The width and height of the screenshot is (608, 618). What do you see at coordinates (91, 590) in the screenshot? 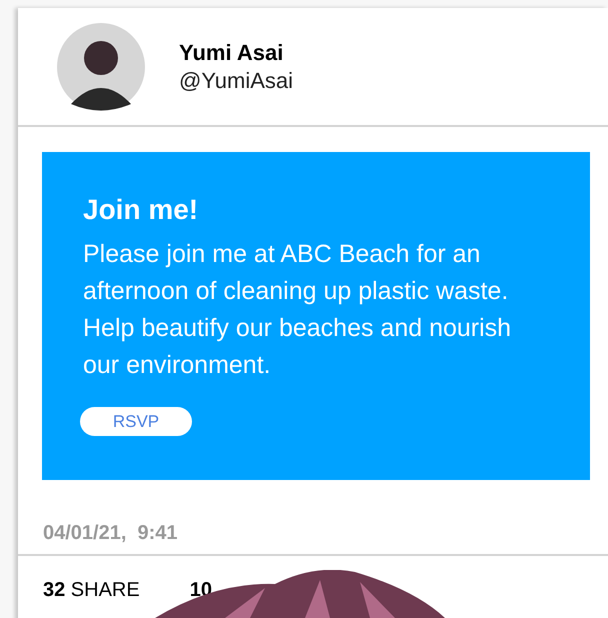
I see `stat-text: 32 SHARE` at bounding box center [91, 590].